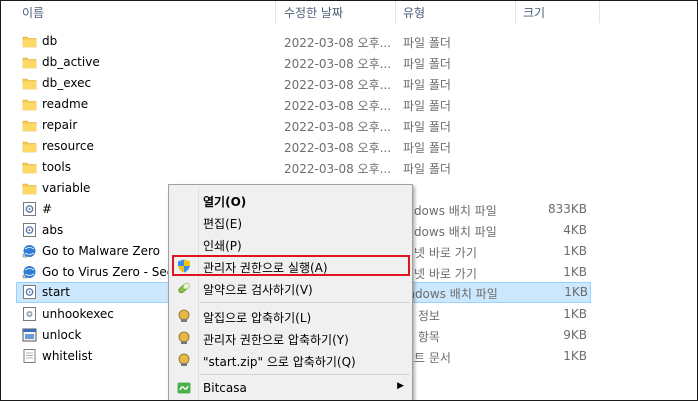 The image size is (698, 401). I want to click on menu-item-admin-compress: 관리자 권한으로 압축하기(Y), so click(290, 338).